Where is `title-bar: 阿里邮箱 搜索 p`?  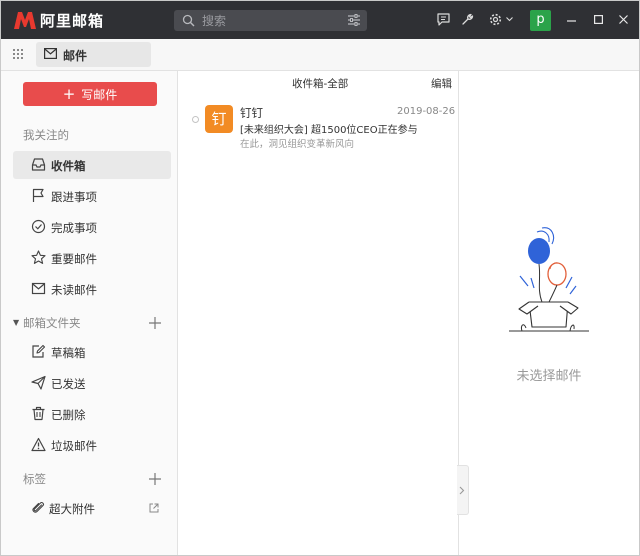 title-bar: 阿里邮箱 搜索 p is located at coordinates (320, 20).